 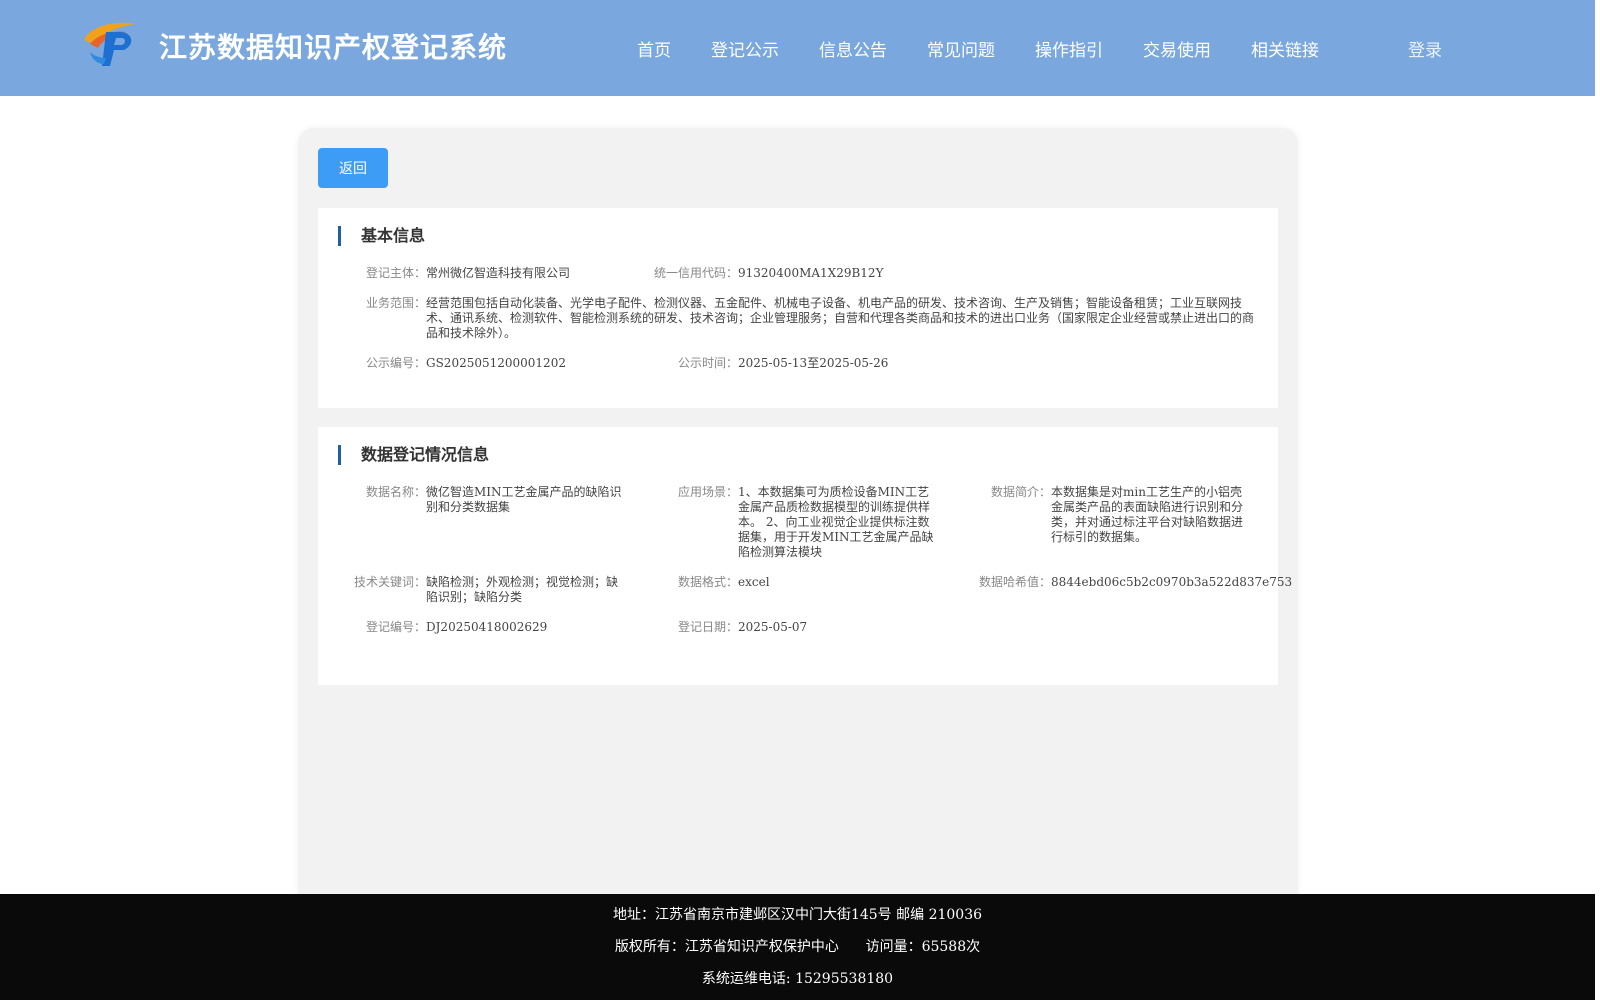 What do you see at coordinates (797, 915) in the screenshot?
I see `footer-address: 地址：江苏省南京市建邺区汉中门大街145号 邮编 210036` at bounding box center [797, 915].